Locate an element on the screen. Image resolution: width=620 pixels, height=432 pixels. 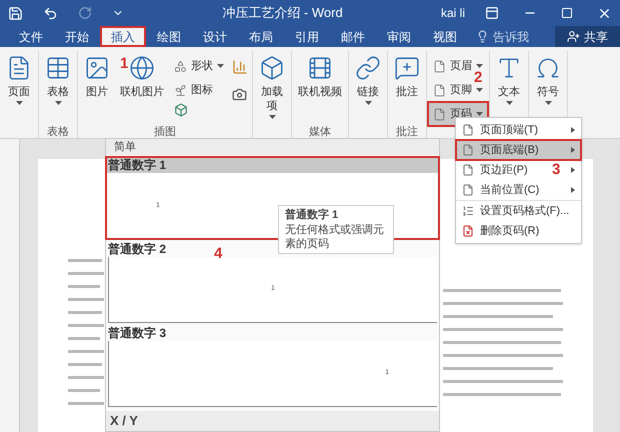
ribbon-tab: 引用 is located at coordinates (307, 36).